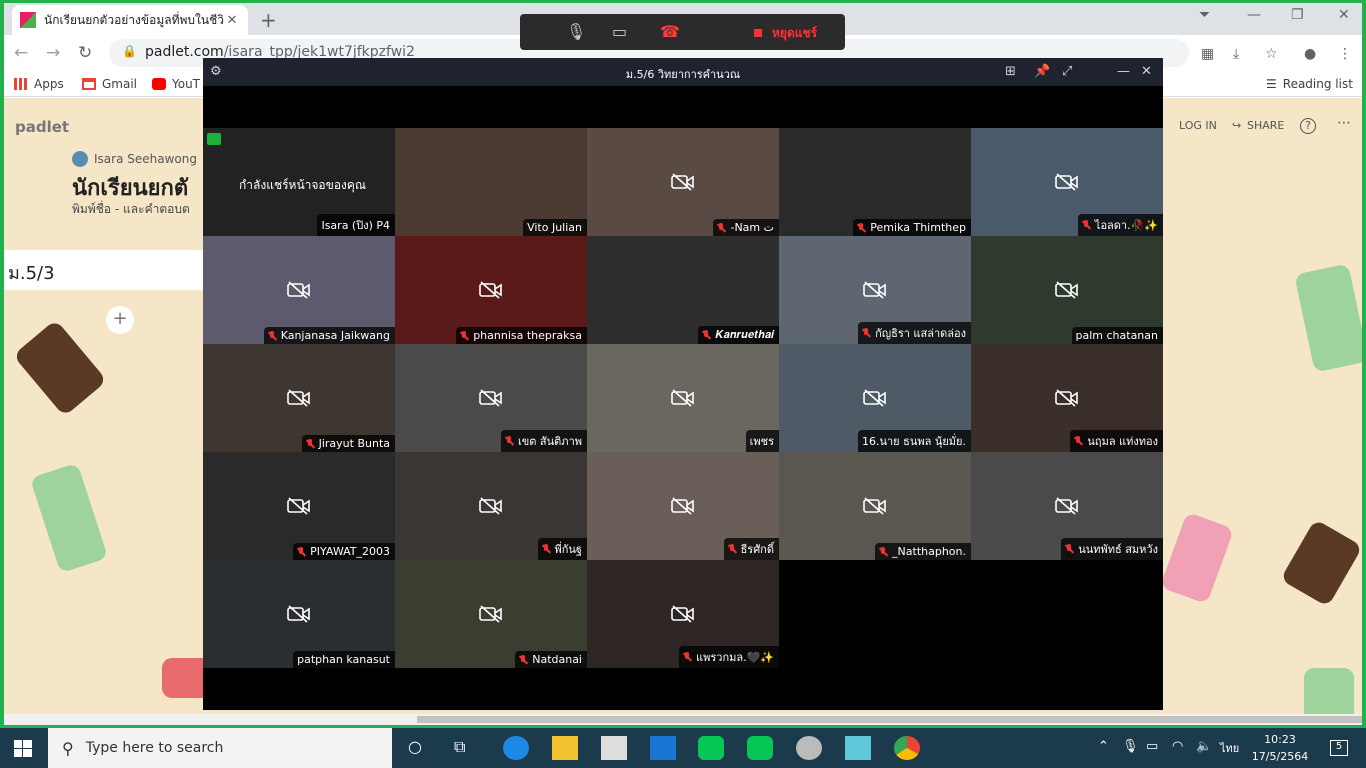 The image size is (1366, 768). I want to click on notifications-button: 5, so click(1339, 748).